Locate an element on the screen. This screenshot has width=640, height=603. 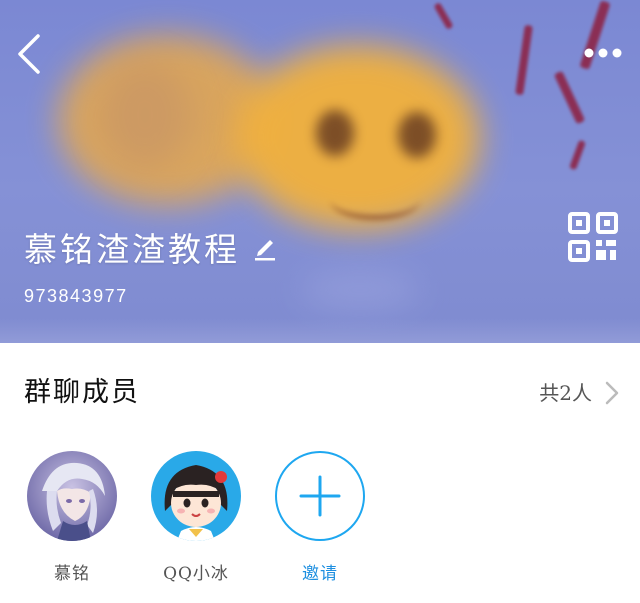
member-item: 慕铭 is located at coordinates (72, 517).